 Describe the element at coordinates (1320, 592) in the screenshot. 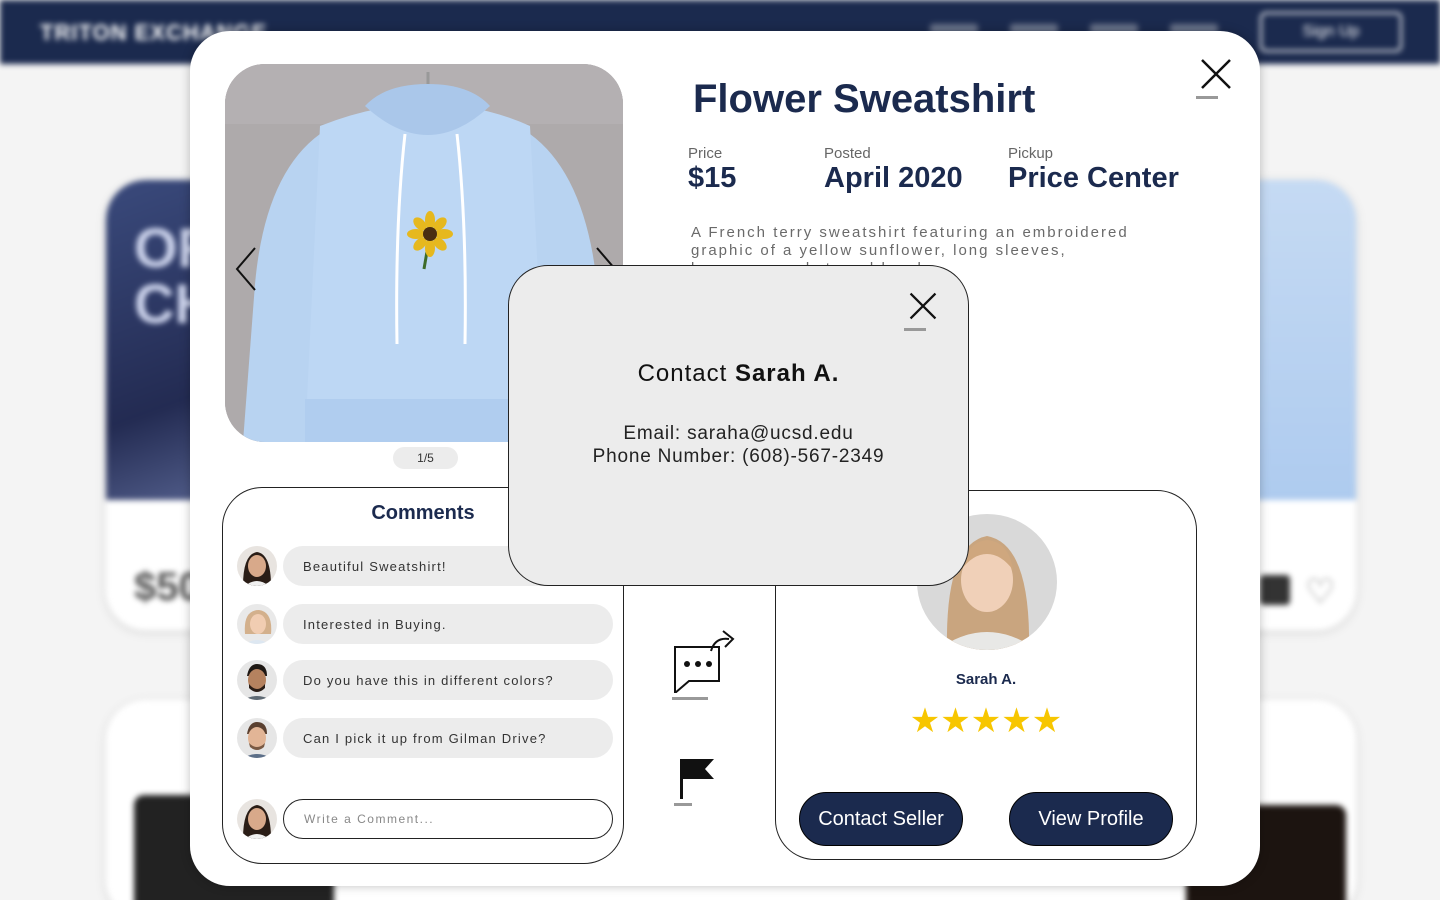

I see `heart-icon: ♡` at that location.